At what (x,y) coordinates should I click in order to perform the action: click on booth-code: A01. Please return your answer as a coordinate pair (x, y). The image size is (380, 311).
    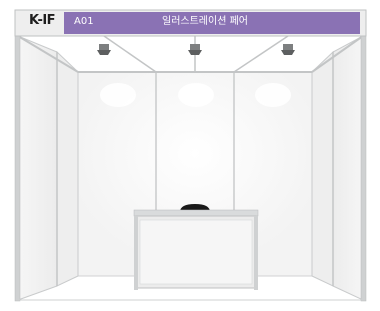
    Looking at the image, I should click on (84, 21).